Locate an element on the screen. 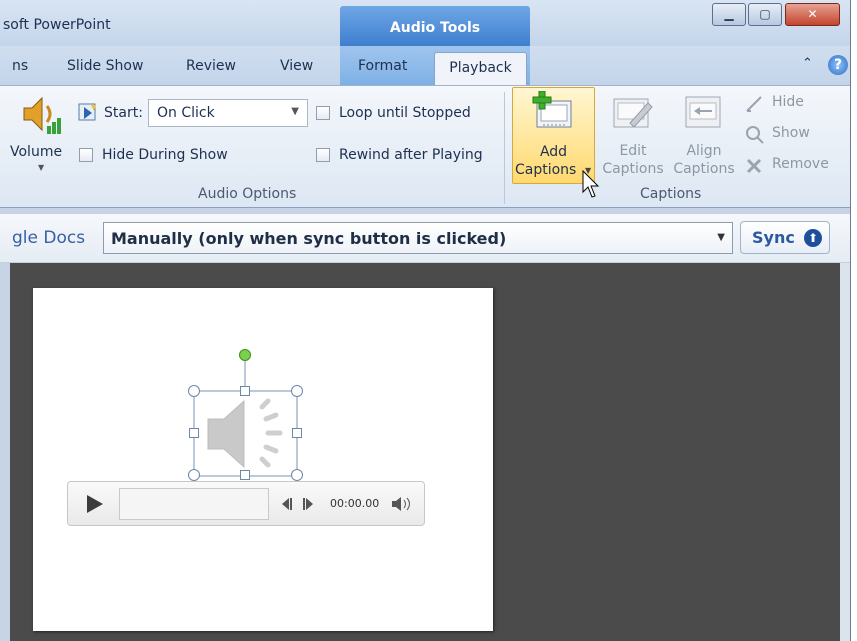 This screenshot has width=857, height=641. edit-captions-icon is located at coordinates (633, 113).